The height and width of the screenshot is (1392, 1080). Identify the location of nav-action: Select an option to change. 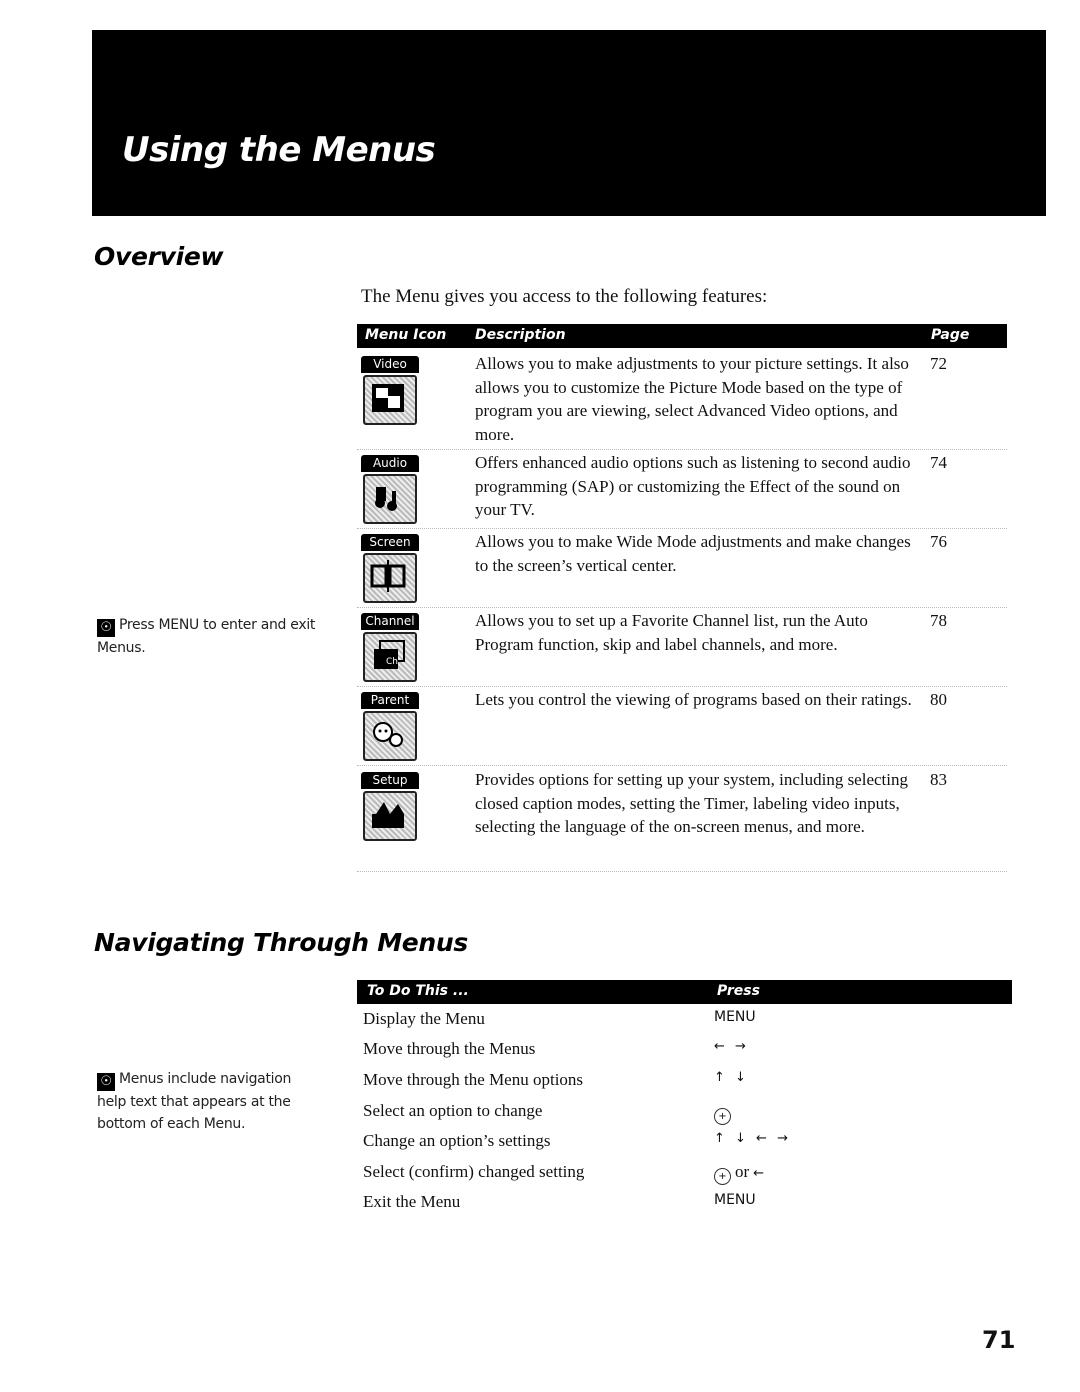
(453, 1110).